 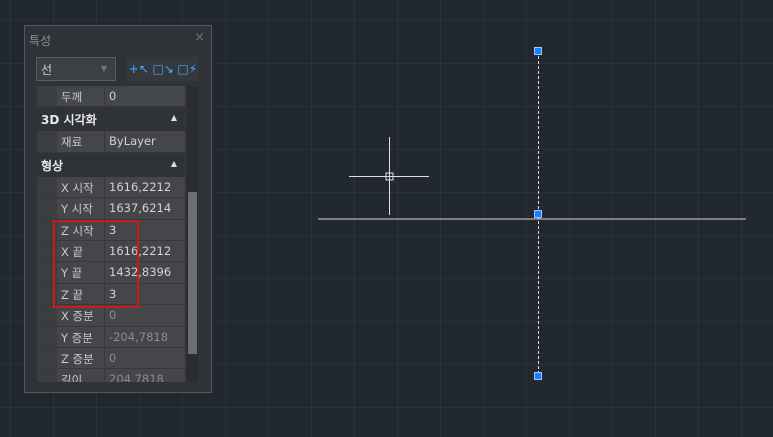 What do you see at coordinates (538, 51) in the screenshot?
I see `grip-start` at bounding box center [538, 51].